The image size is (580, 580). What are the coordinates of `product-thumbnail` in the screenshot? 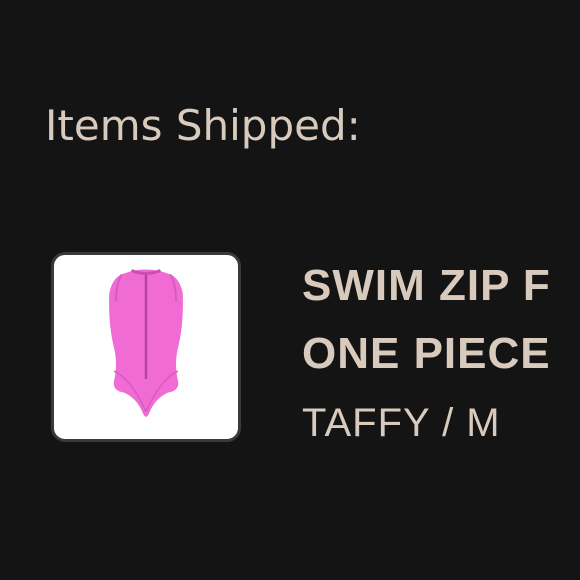 It's located at (146, 347).